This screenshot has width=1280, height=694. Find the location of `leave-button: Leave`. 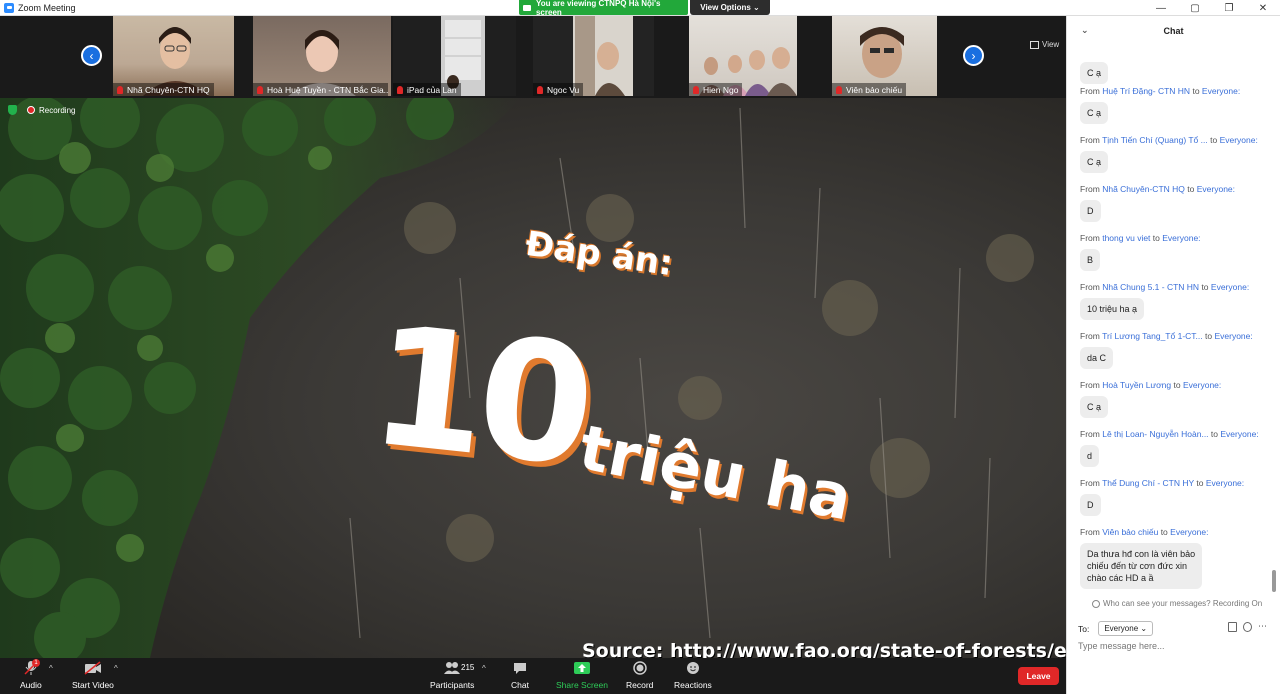

leave-button: Leave is located at coordinates (1038, 676).